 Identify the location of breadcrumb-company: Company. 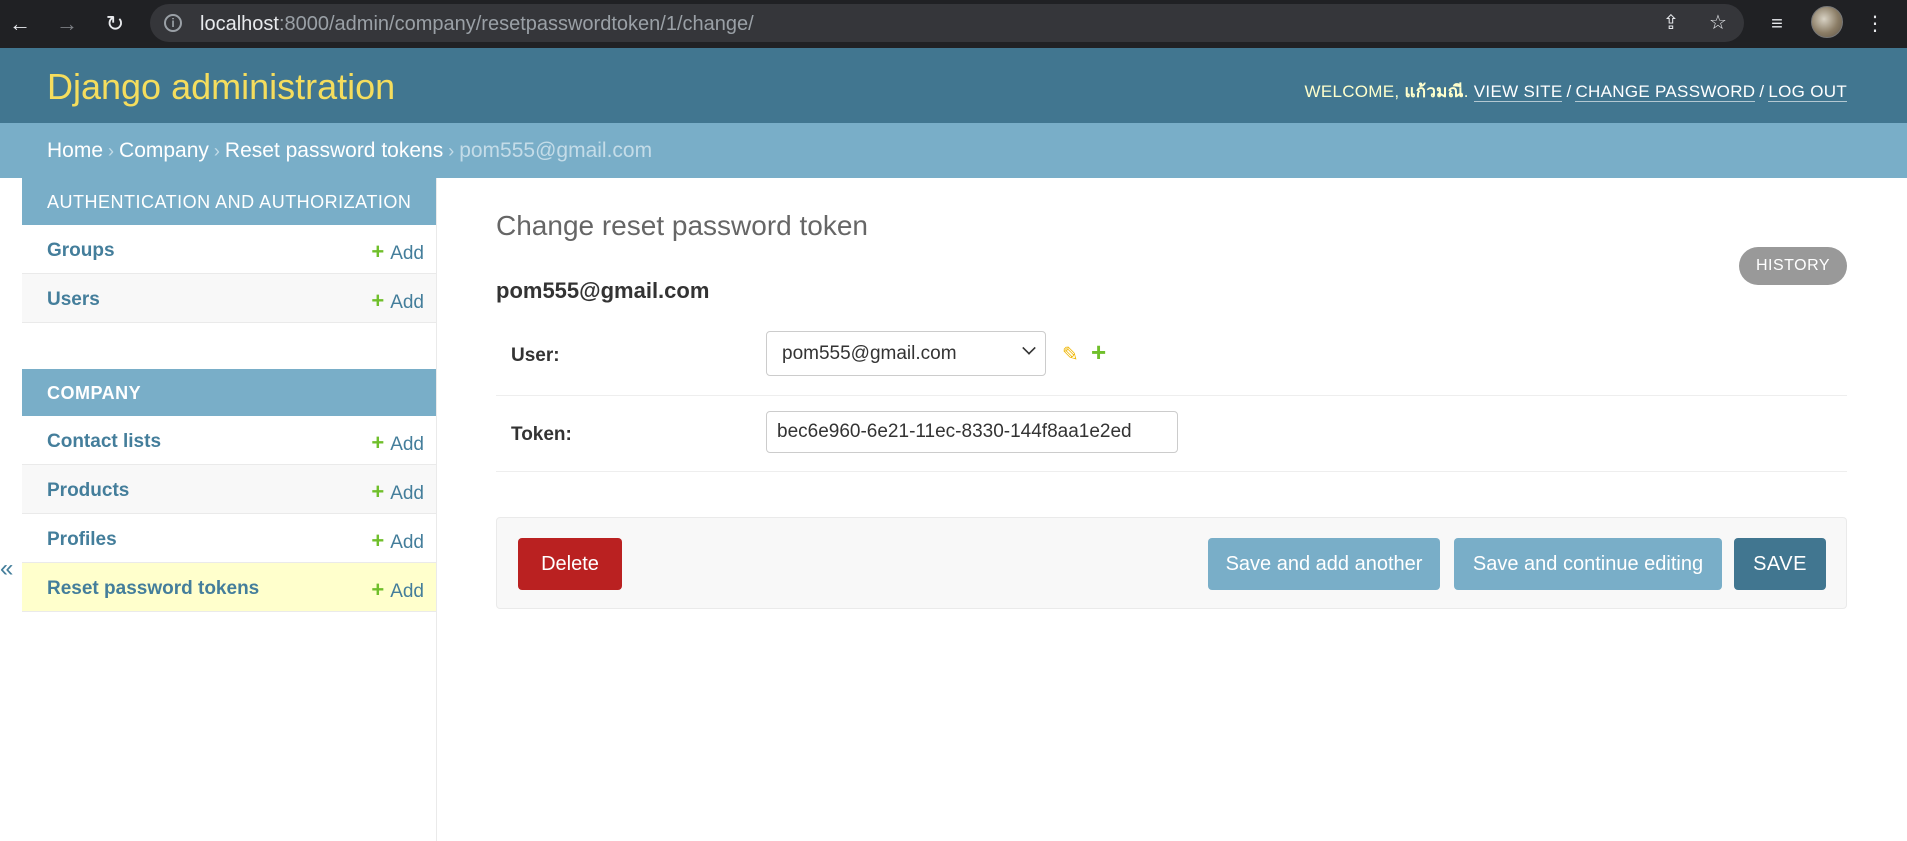
(164, 150).